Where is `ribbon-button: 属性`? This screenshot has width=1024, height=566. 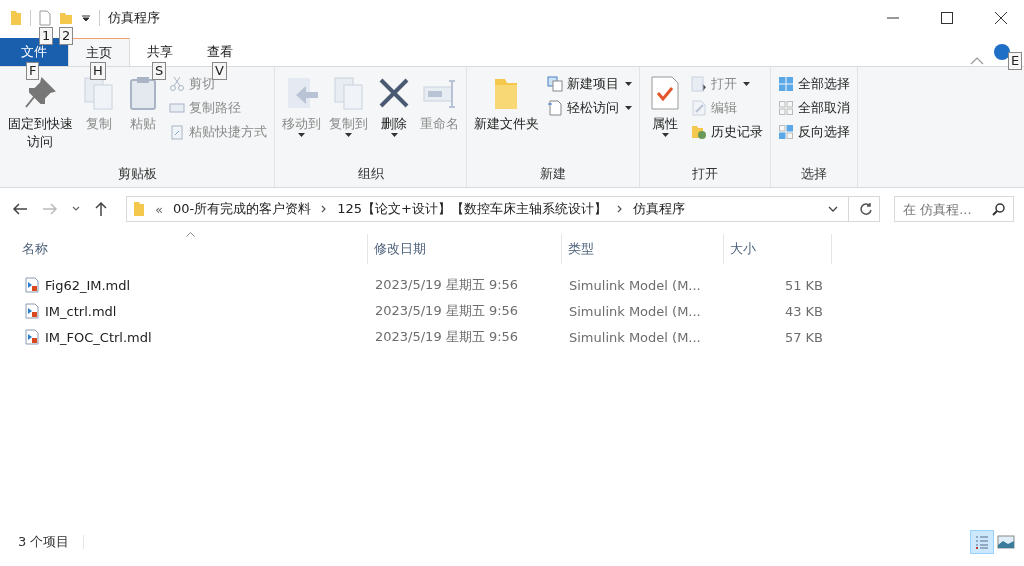 ribbon-button: 属性 is located at coordinates (665, 118).